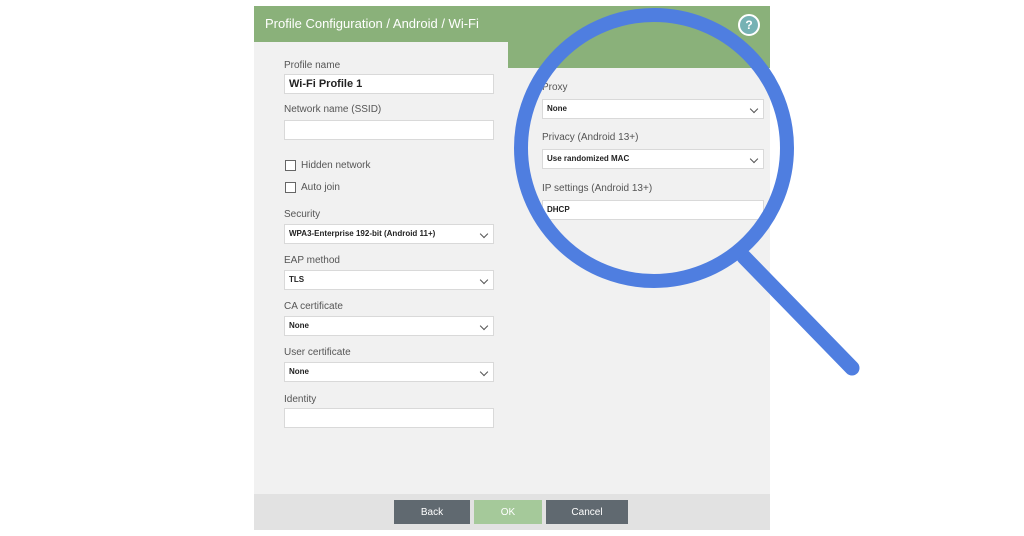 Image resolution: width=1024 pixels, height=536 pixels. Describe the element at coordinates (389, 280) in the screenshot. I see `eap-method-select: TLS` at that location.